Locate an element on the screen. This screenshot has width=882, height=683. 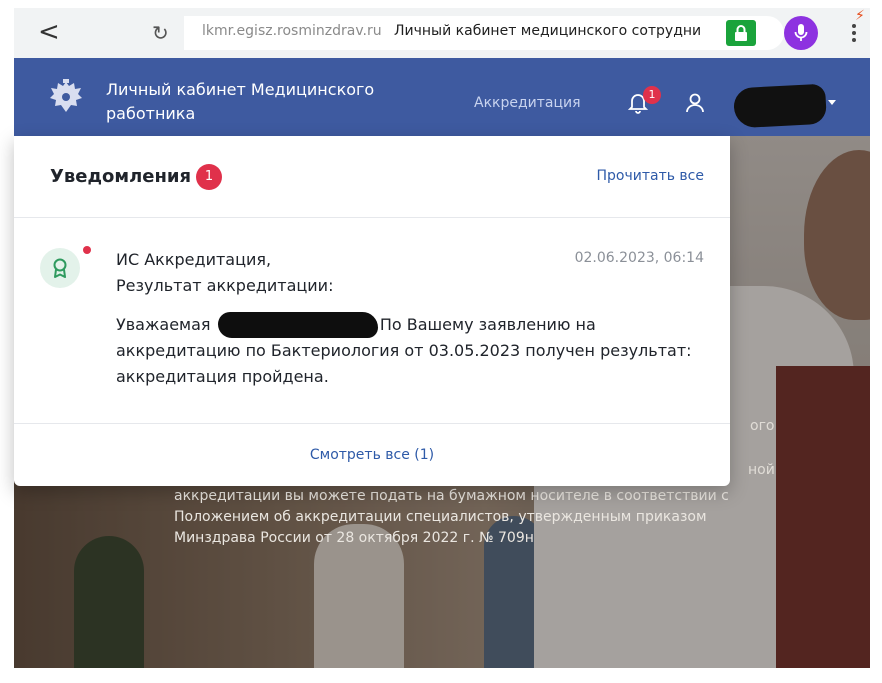
hero-text-fragment: ной is located at coordinates (761, 470).